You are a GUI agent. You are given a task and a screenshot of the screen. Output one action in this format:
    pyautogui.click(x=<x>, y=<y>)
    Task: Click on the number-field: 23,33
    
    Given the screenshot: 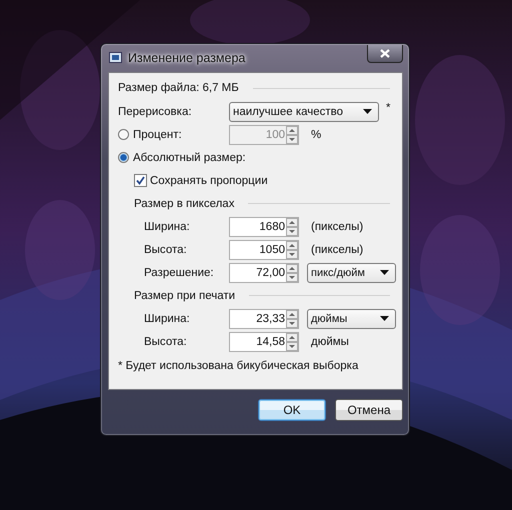 What is the action you would take?
    pyautogui.click(x=264, y=318)
    